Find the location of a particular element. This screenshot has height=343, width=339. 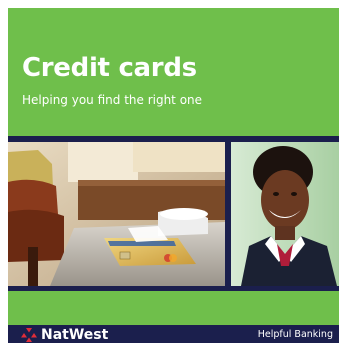

natwest-logo-icon is located at coordinates (29, 335).